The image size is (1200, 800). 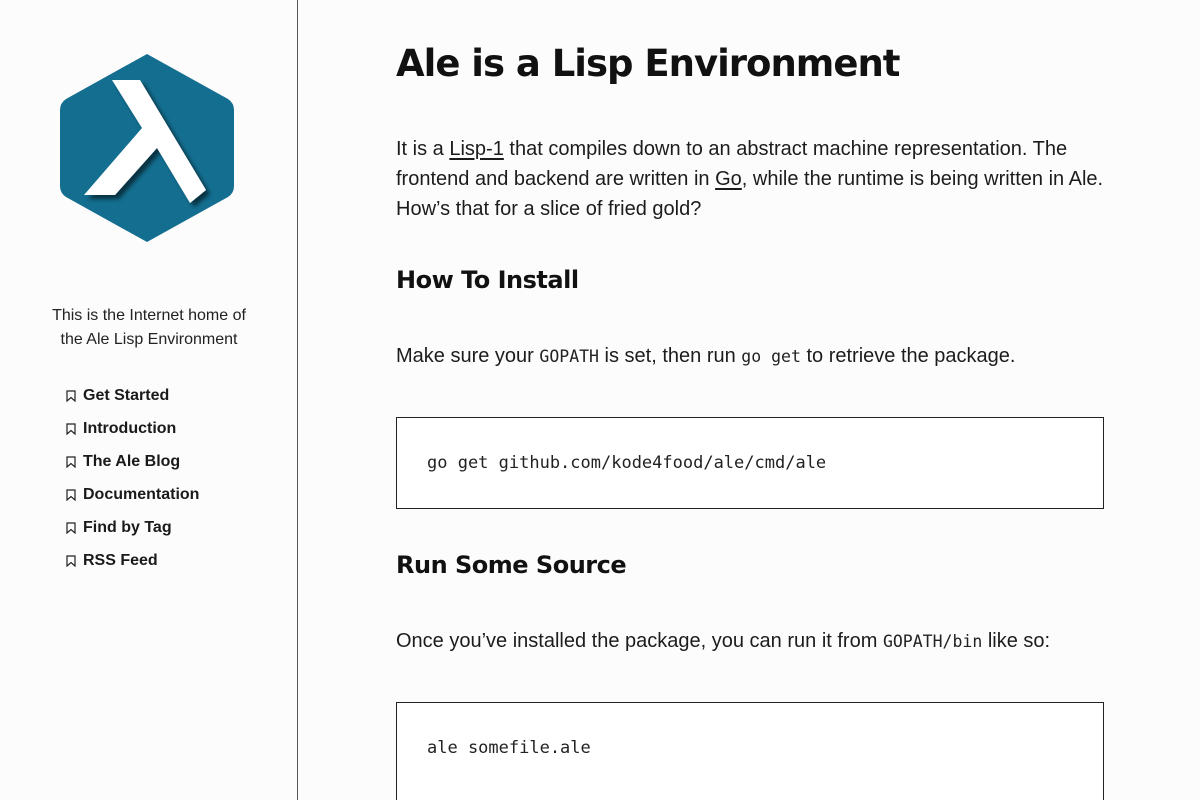 I want to click on install-code-block: go get github.com/kode4food/ale/cmd/ale, so click(x=750, y=463).